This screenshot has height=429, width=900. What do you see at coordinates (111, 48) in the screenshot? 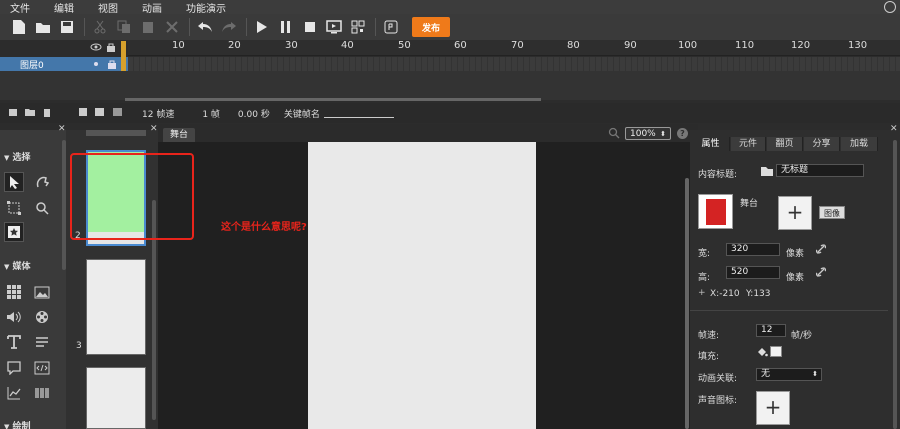
I see `lock-icon` at bounding box center [111, 48].